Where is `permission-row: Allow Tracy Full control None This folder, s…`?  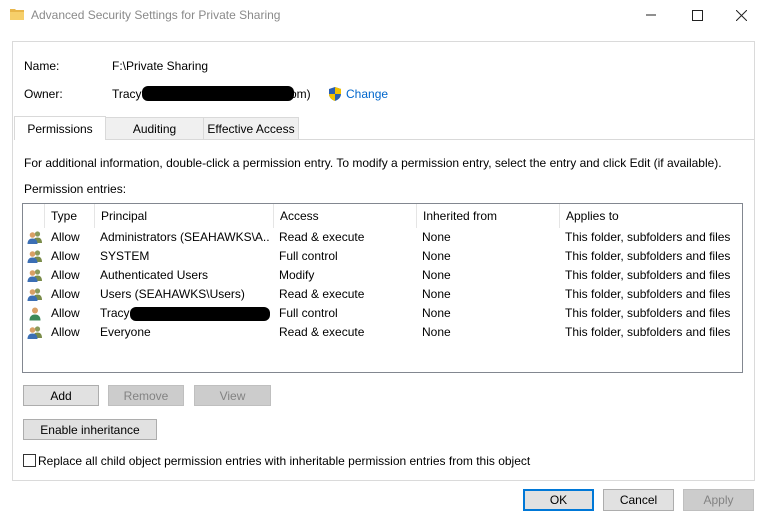 permission-row: Allow Tracy Full control None This folder, s… is located at coordinates (382, 313).